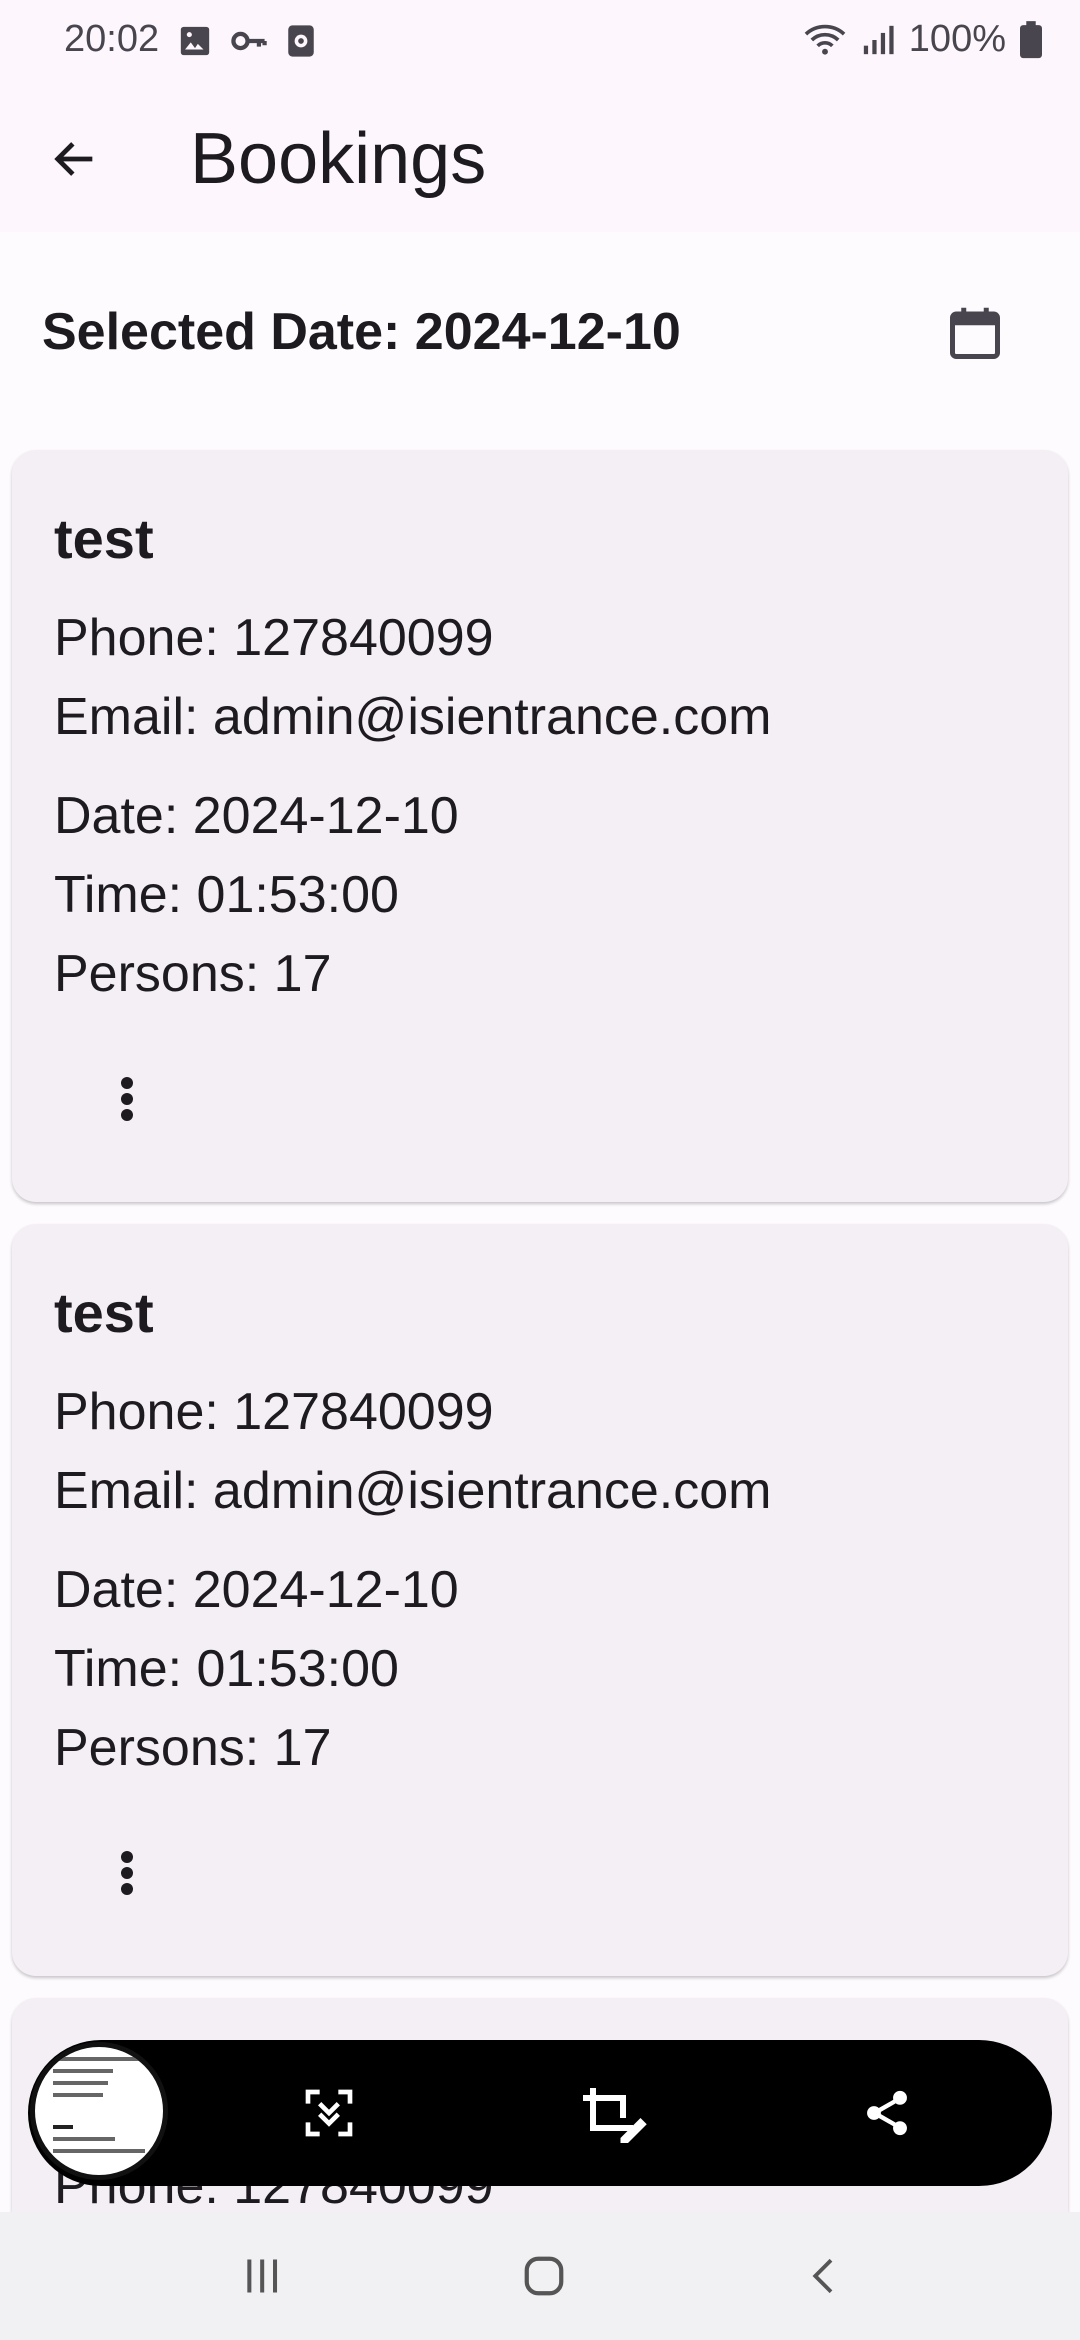  I want to click on page-title: Bookings, so click(338, 159).